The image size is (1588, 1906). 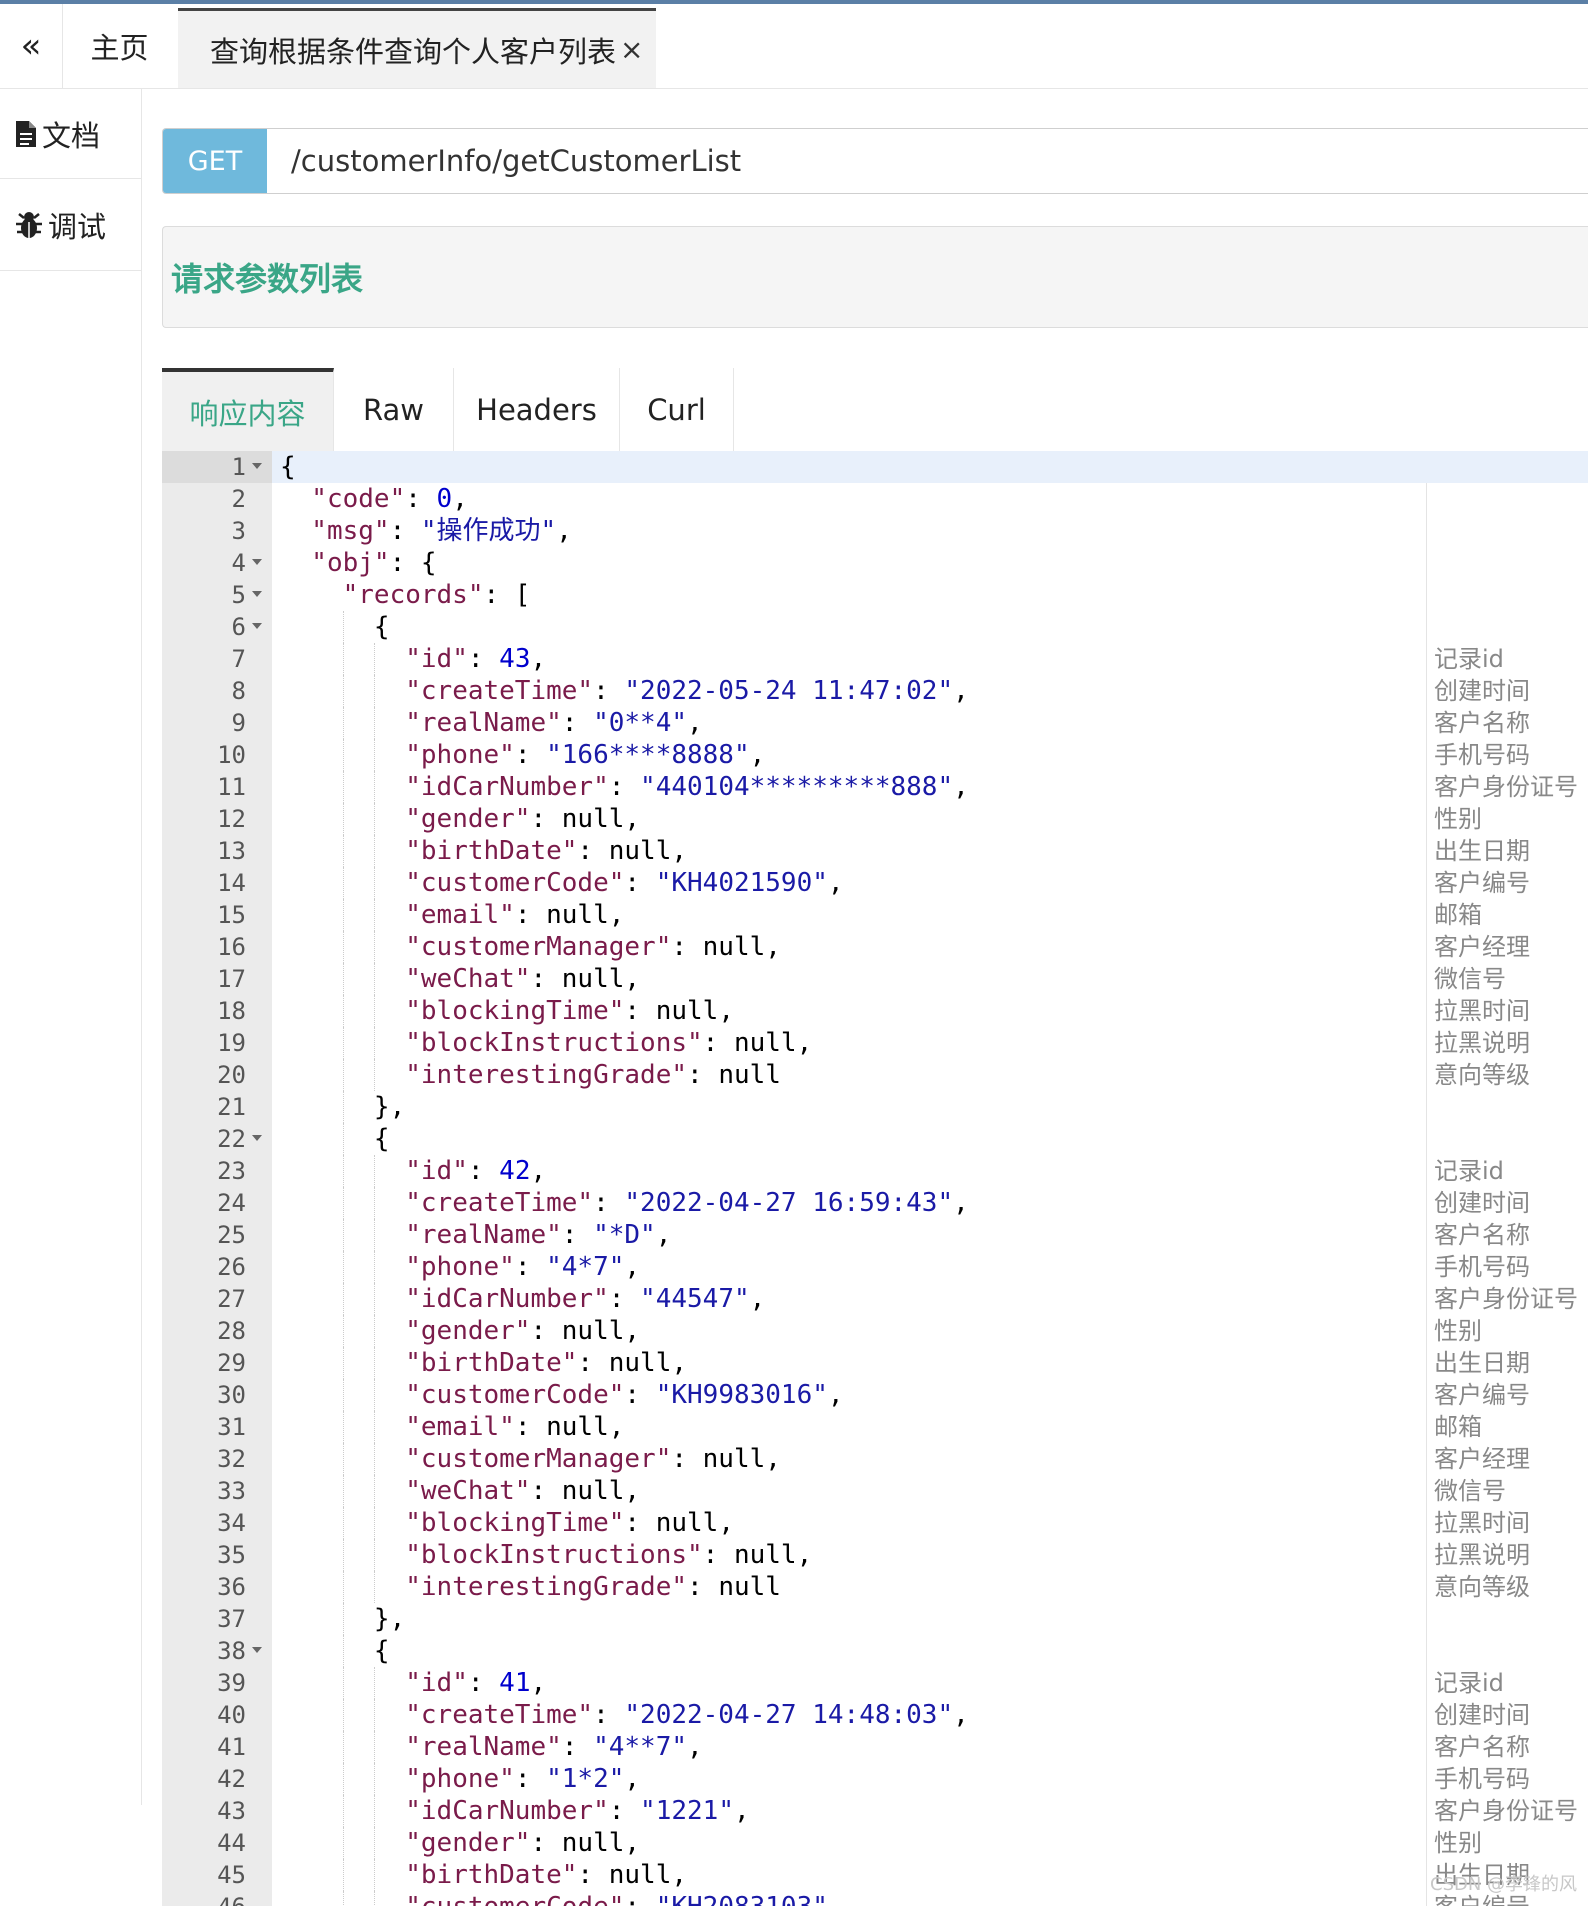 What do you see at coordinates (875, 1491) in the screenshot?
I see `code-line: 33 "weChat": null, 微信号` at bounding box center [875, 1491].